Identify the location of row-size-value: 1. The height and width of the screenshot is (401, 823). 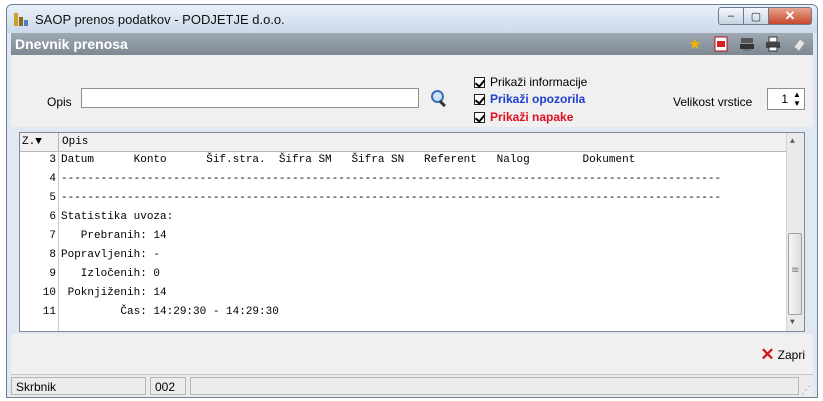
(784, 99).